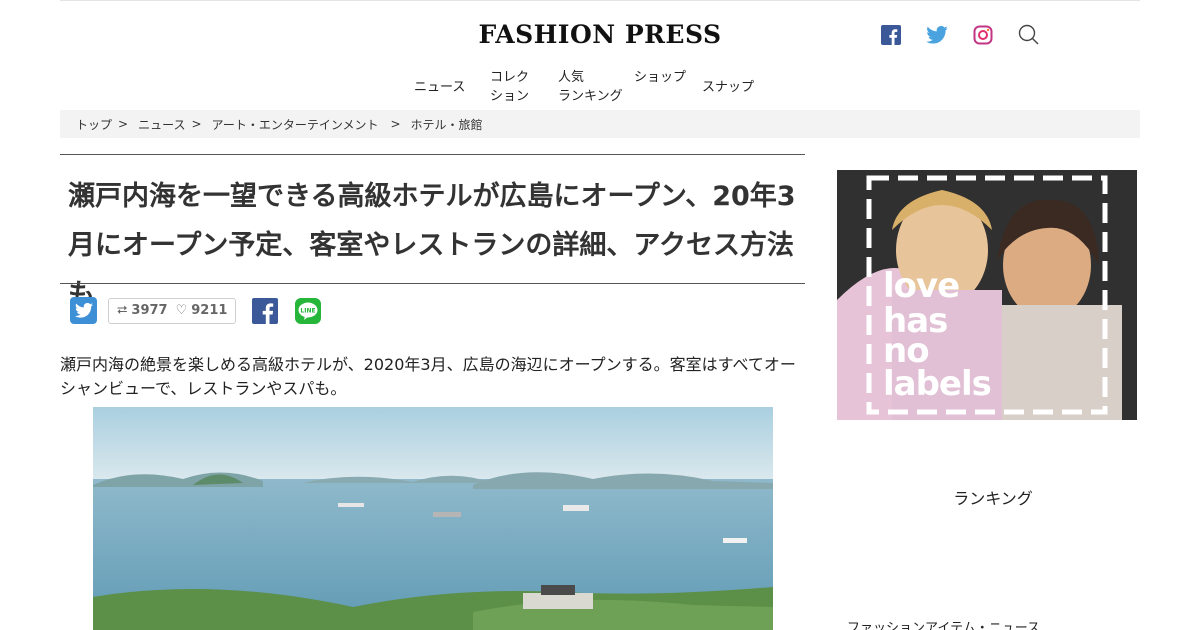  Describe the element at coordinates (590, 87) in the screenshot. I see `nav-ranking: 人気 ランキング` at that location.